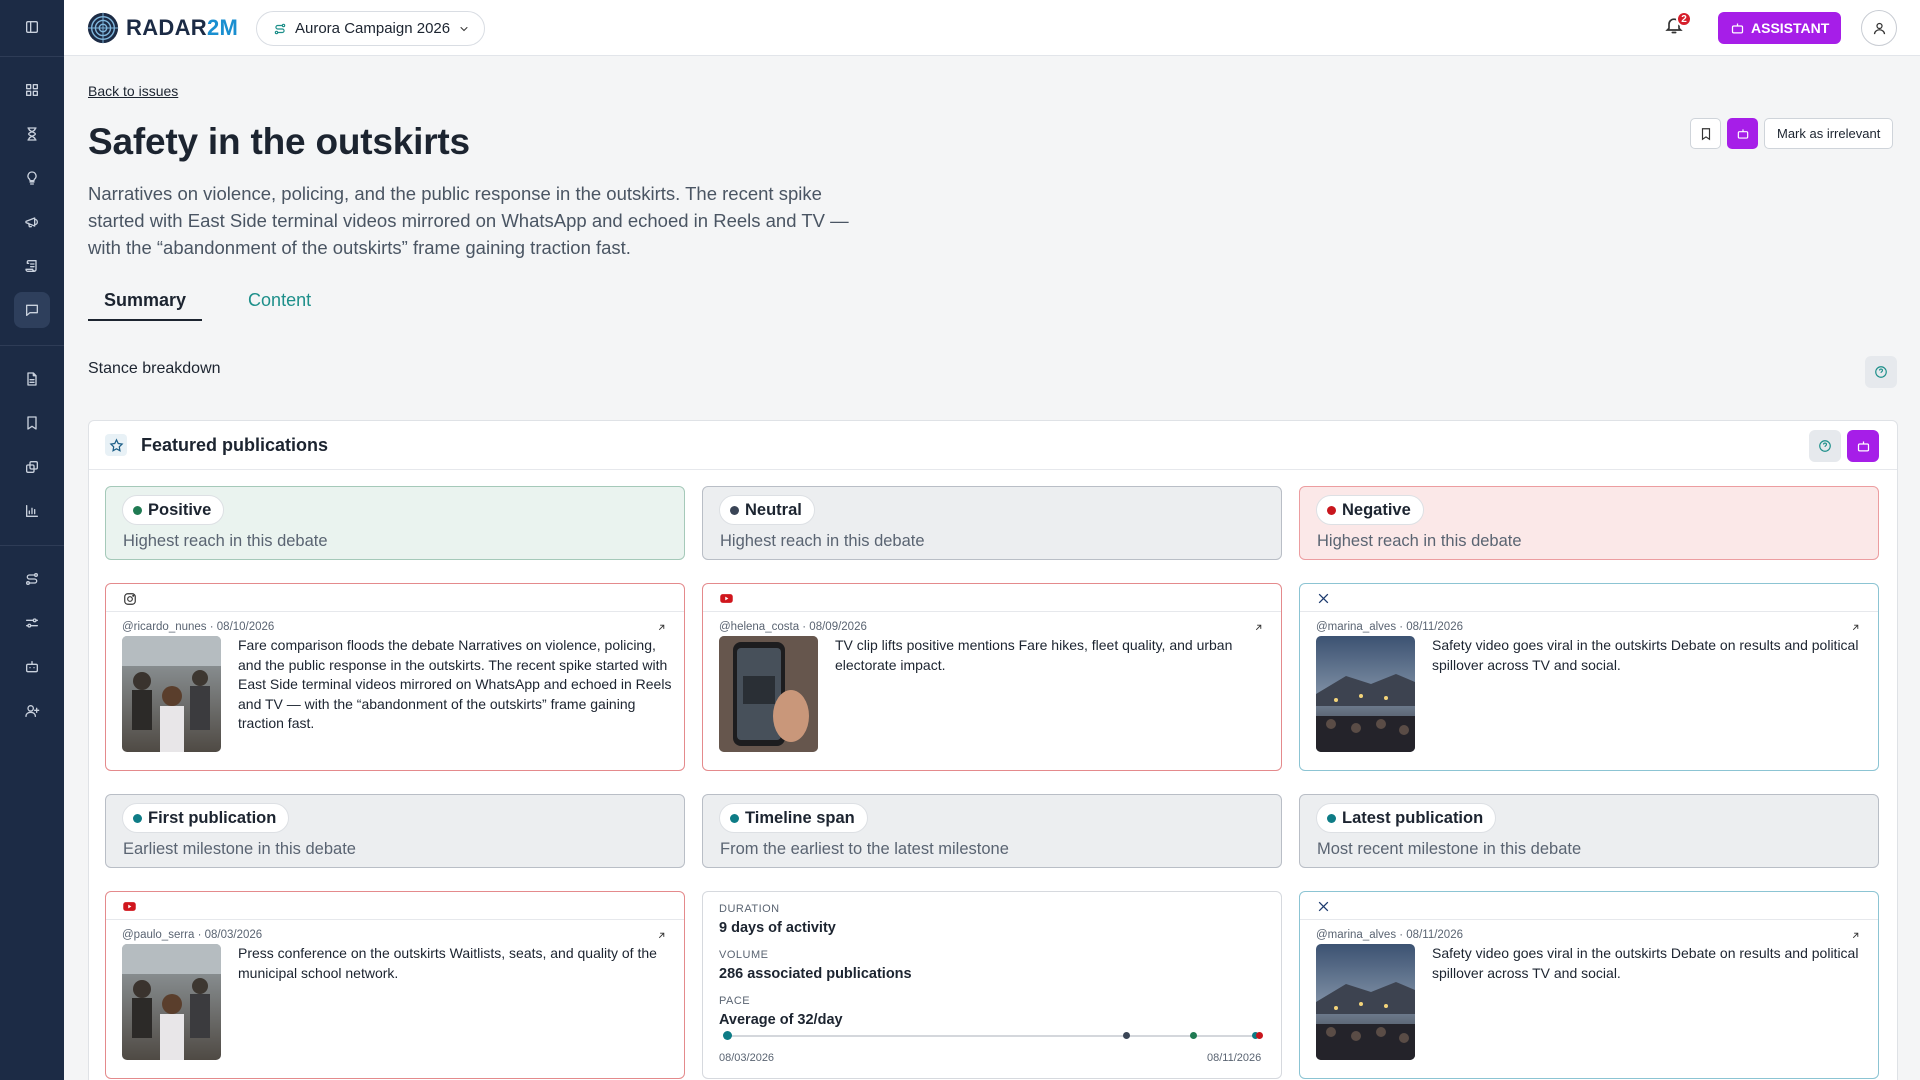 This screenshot has width=1920, height=1080. What do you see at coordinates (235, 445) in the screenshot?
I see `featured-title: Featured publications` at bounding box center [235, 445].